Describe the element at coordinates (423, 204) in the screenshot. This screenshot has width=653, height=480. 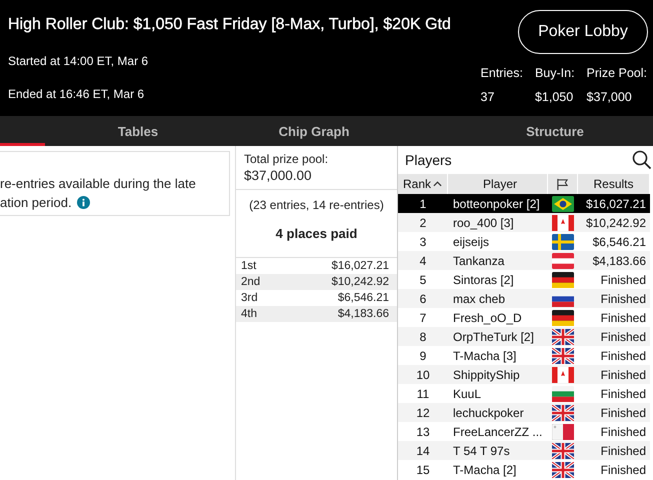
I see `rank-cell-text: 1` at that location.